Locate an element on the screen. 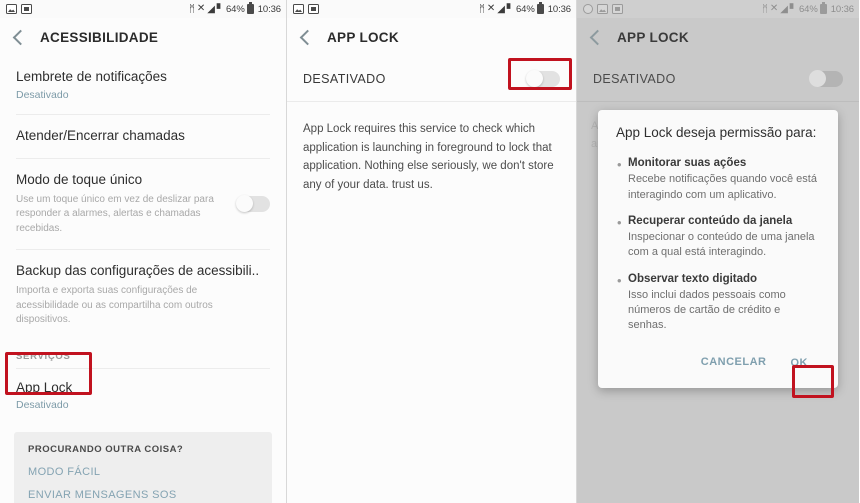 The height and width of the screenshot is (503, 860). dialog-actions: CANCELAR OK is located at coordinates (718, 363).